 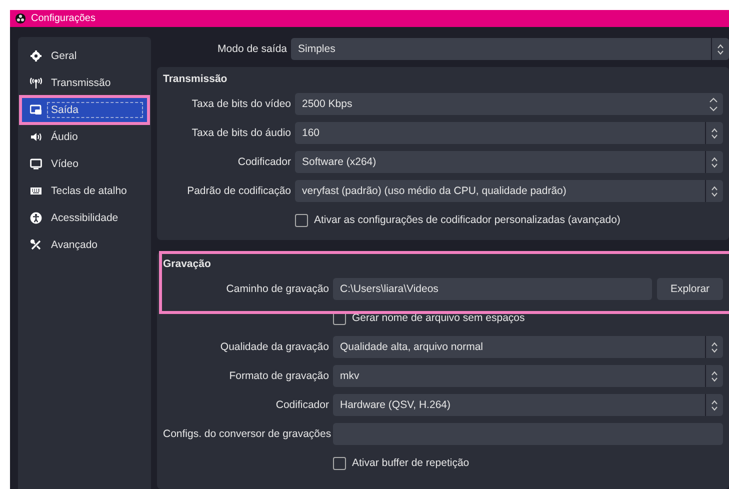 What do you see at coordinates (187, 264) in the screenshot?
I see `group-title: Gravação` at bounding box center [187, 264].